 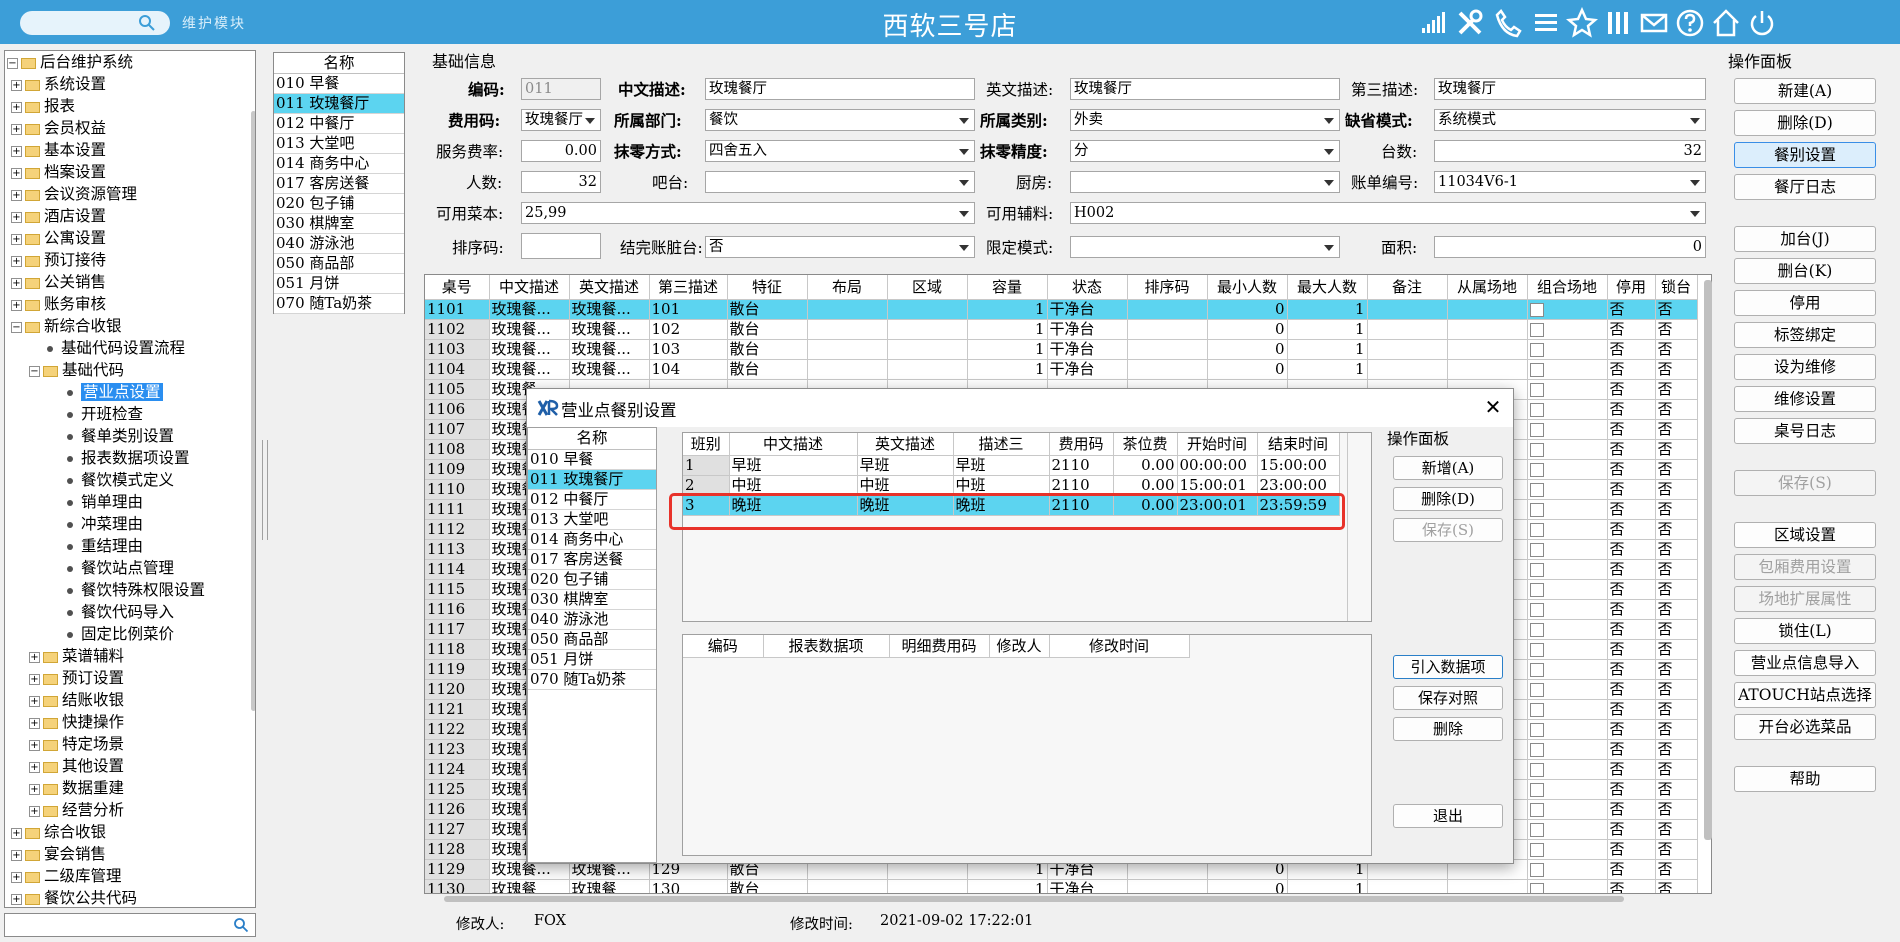 What do you see at coordinates (1007, 287) in the screenshot?
I see `column-header: 容量` at bounding box center [1007, 287].